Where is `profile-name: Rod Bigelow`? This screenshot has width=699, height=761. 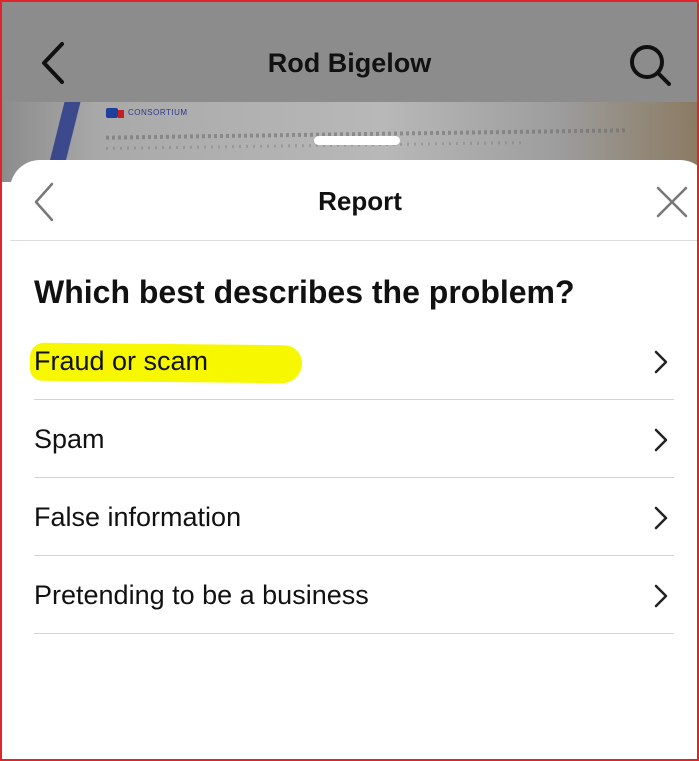
profile-name: Rod Bigelow is located at coordinates (349, 63).